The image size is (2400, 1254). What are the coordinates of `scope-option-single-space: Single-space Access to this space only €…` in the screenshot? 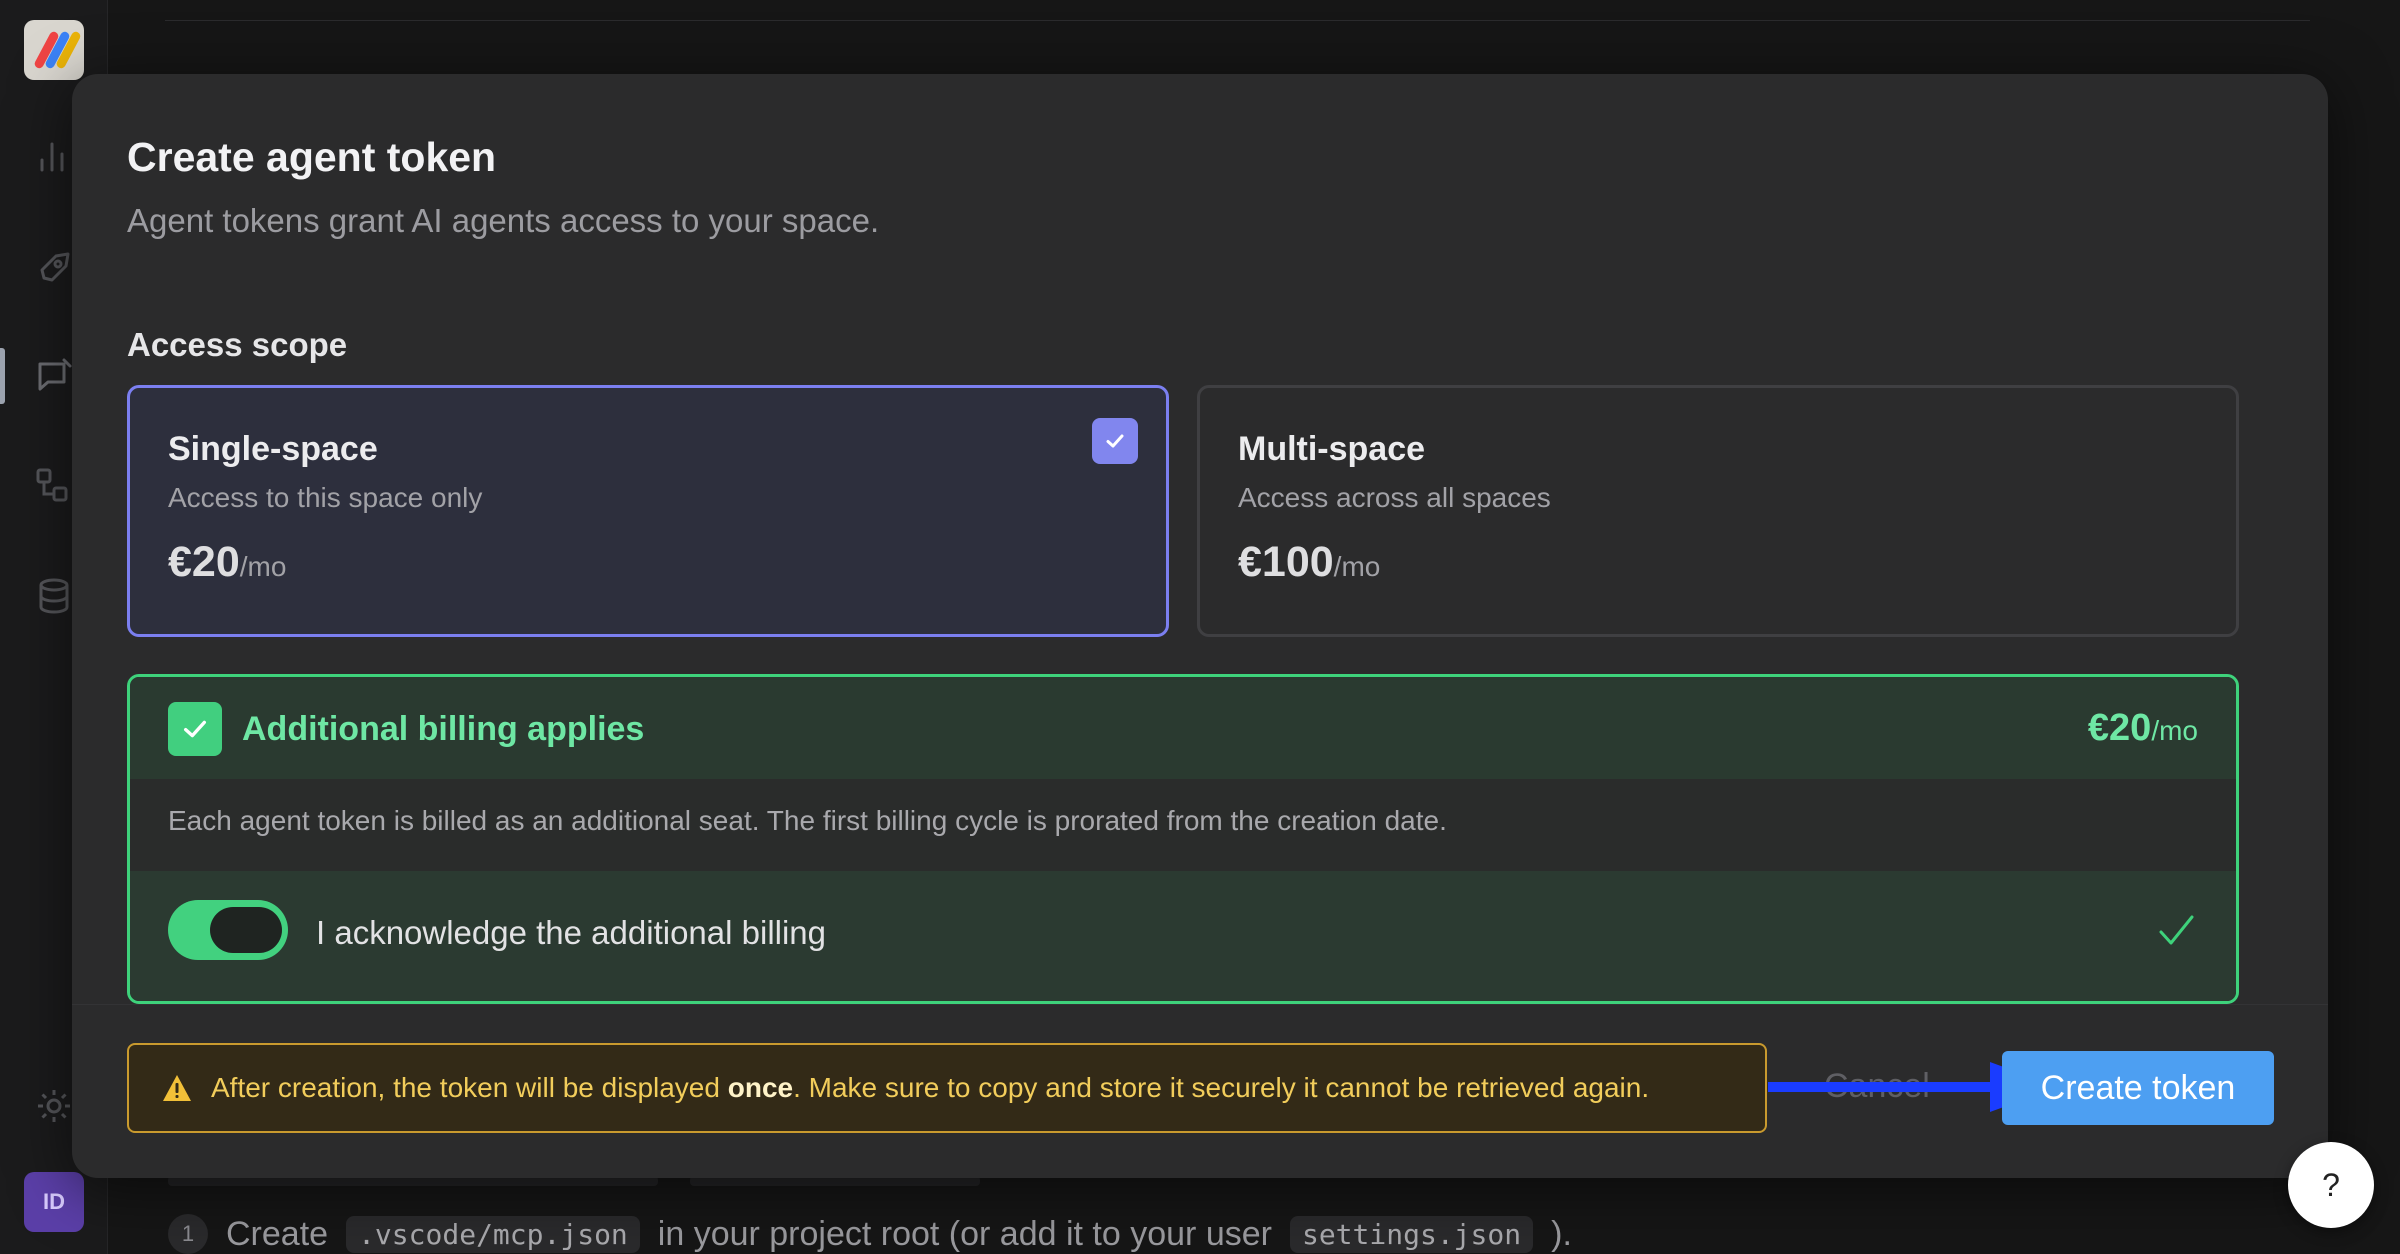 It's located at (648, 511).